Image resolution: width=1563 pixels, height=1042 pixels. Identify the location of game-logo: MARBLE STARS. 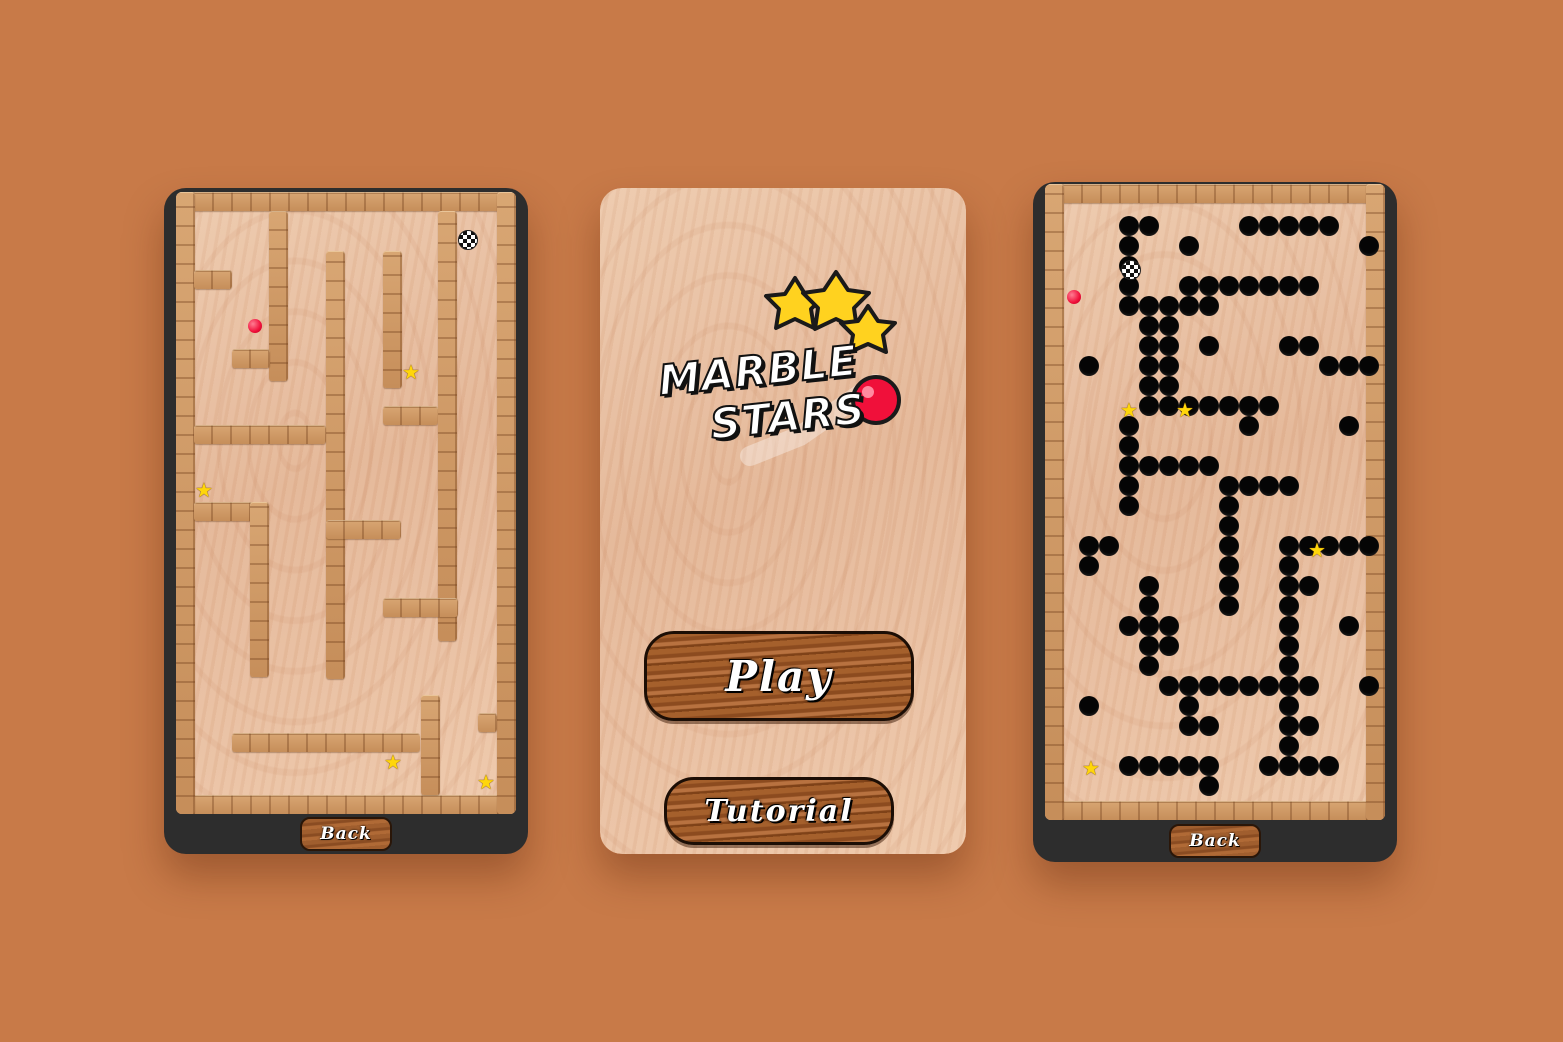
(785, 376).